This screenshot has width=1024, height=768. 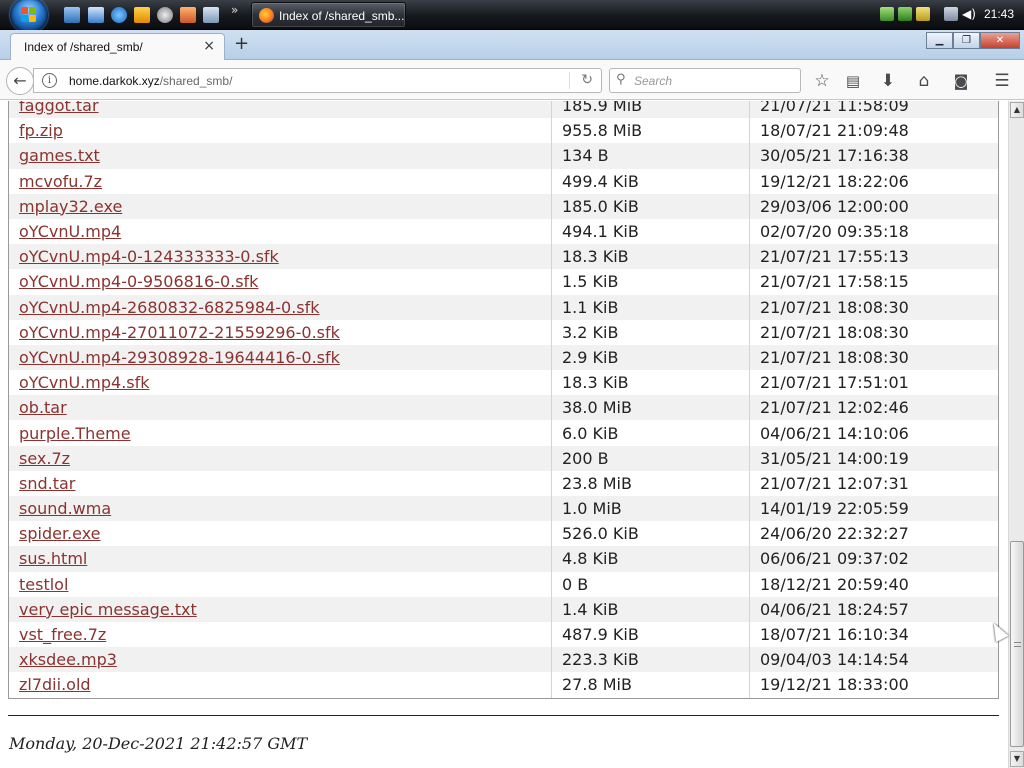 What do you see at coordinates (905, 14) in the screenshot?
I see `tray-users-icon` at bounding box center [905, 14].